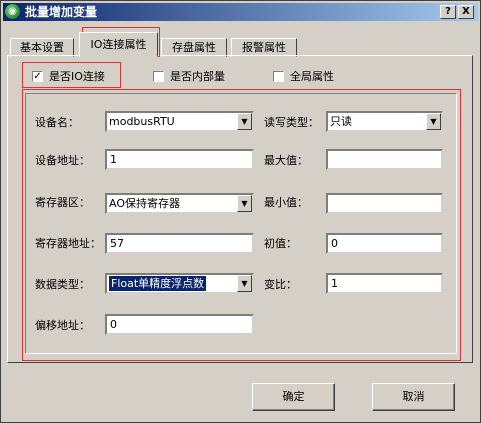 The width and height of the screenshot is (481, 423). Describe the element at coordinates (240, 12) in the screenshot. I see `title-bar: ◉ 批量增加变量 ? X` at that location.